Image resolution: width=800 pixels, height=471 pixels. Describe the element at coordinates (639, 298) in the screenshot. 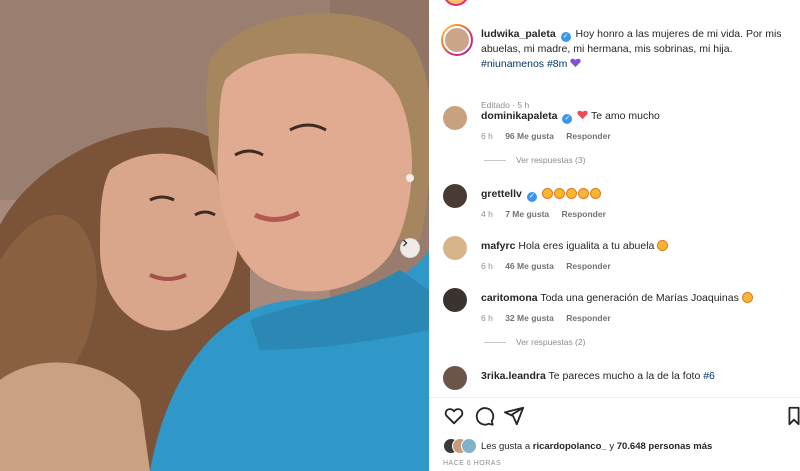

I see `comment-text: Toda una generación de Marías Joaquinas` at that location.